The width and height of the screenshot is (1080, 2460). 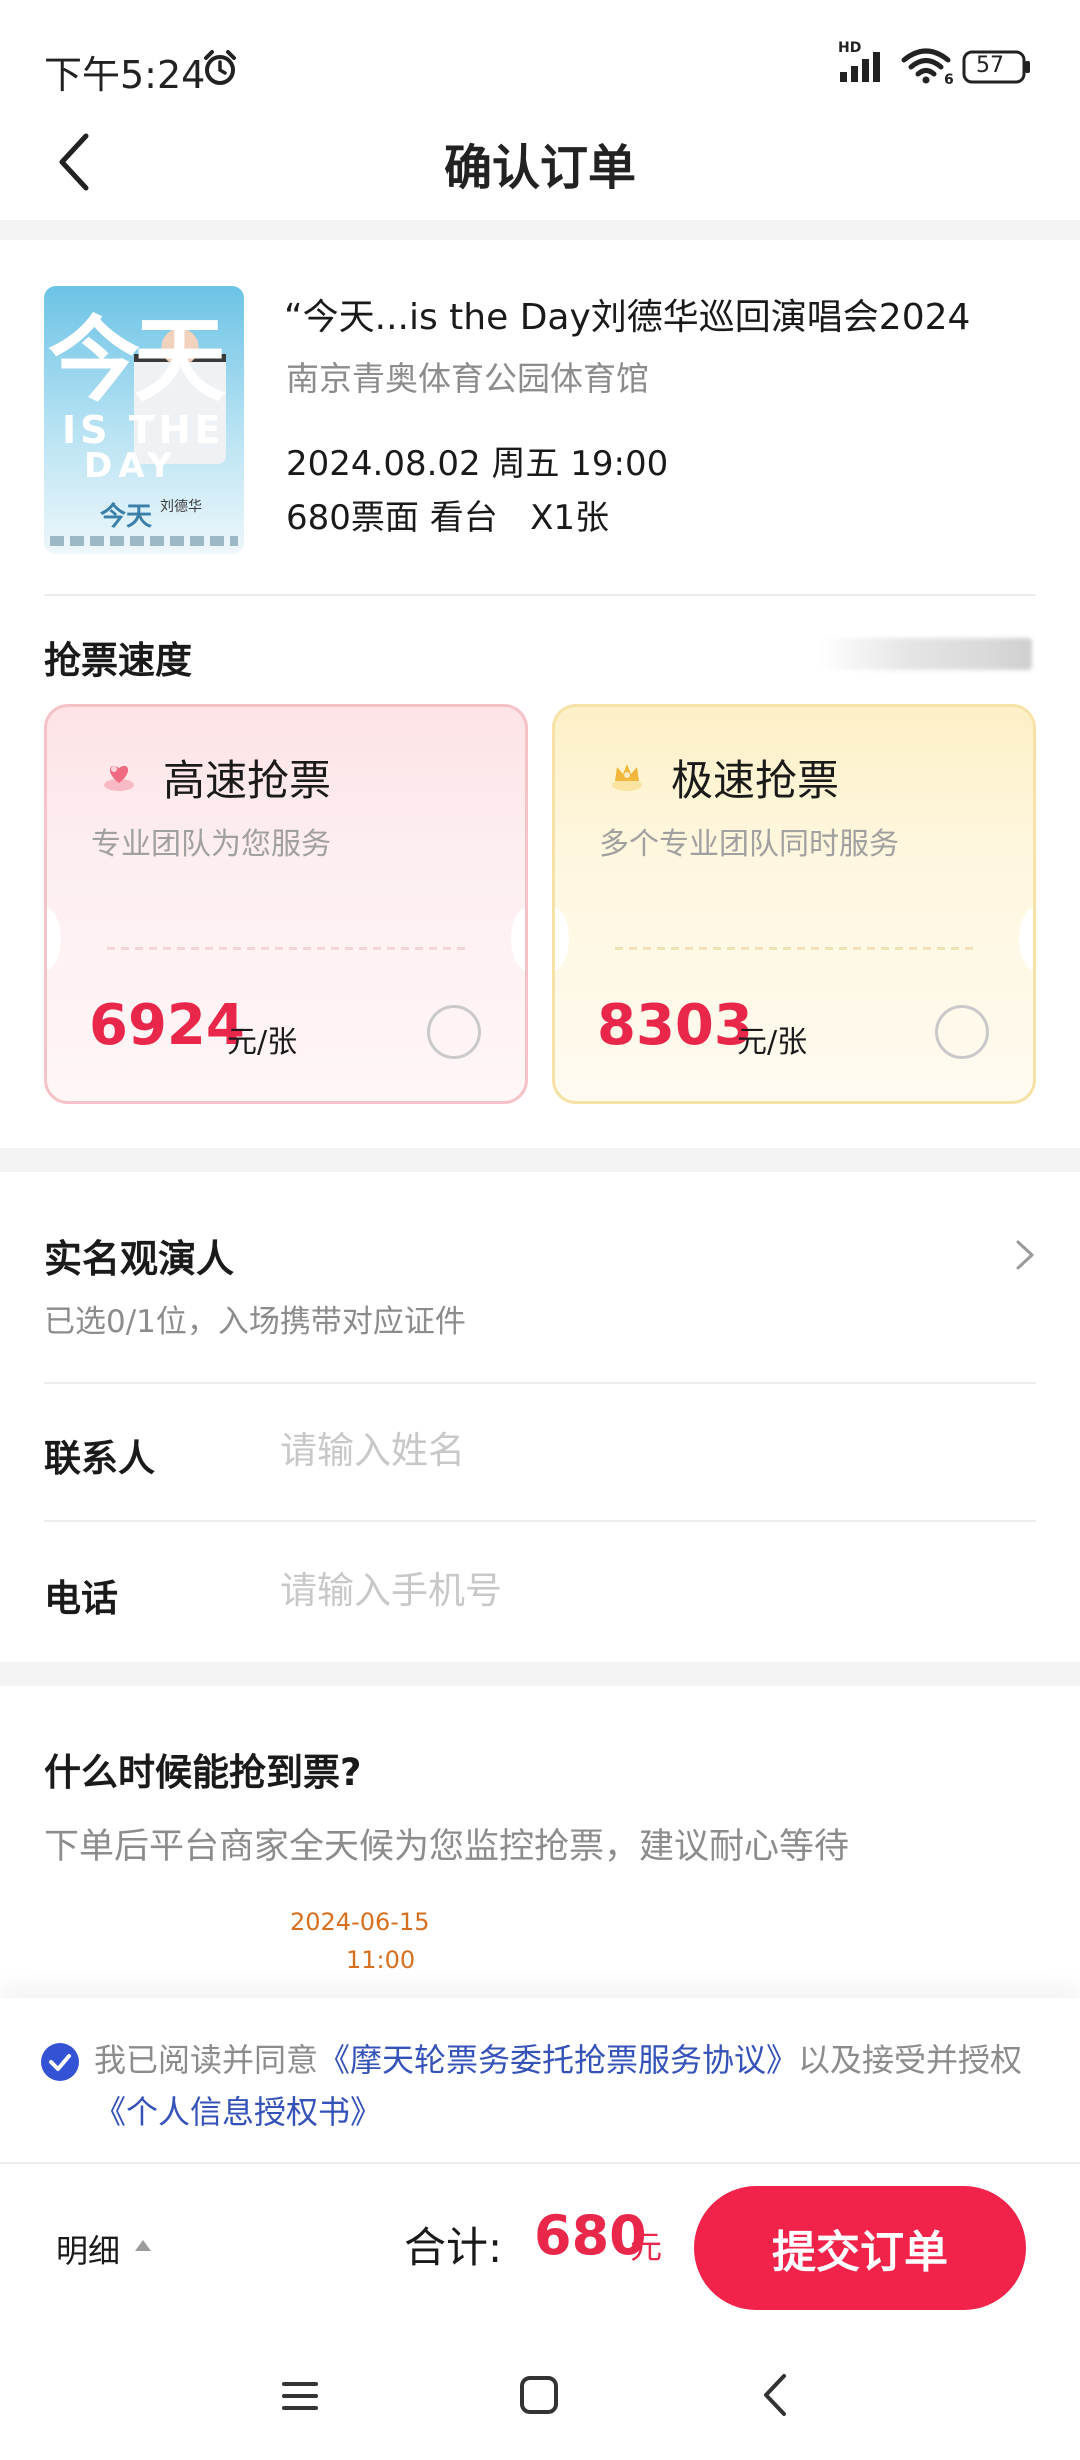 I want to click on wifi-icon: 6, so click(x=927, y=67).